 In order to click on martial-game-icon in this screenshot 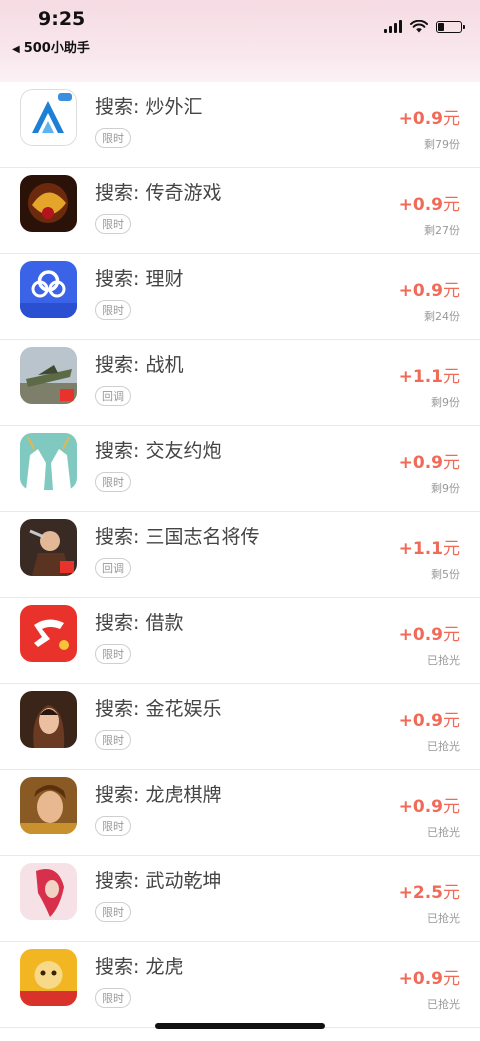, I will do `click(48, 891)`.